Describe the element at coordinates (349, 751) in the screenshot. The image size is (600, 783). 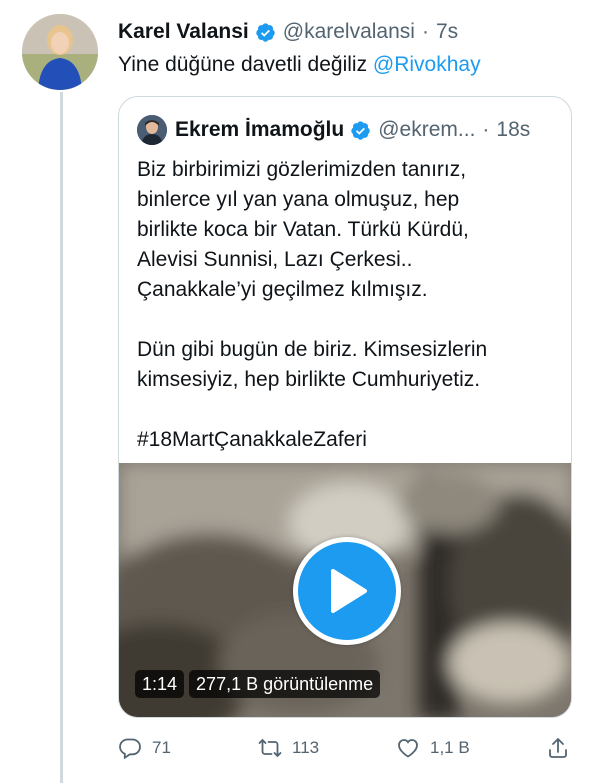
I see `tweet-actions: 71 113 1,1 B` at that location.